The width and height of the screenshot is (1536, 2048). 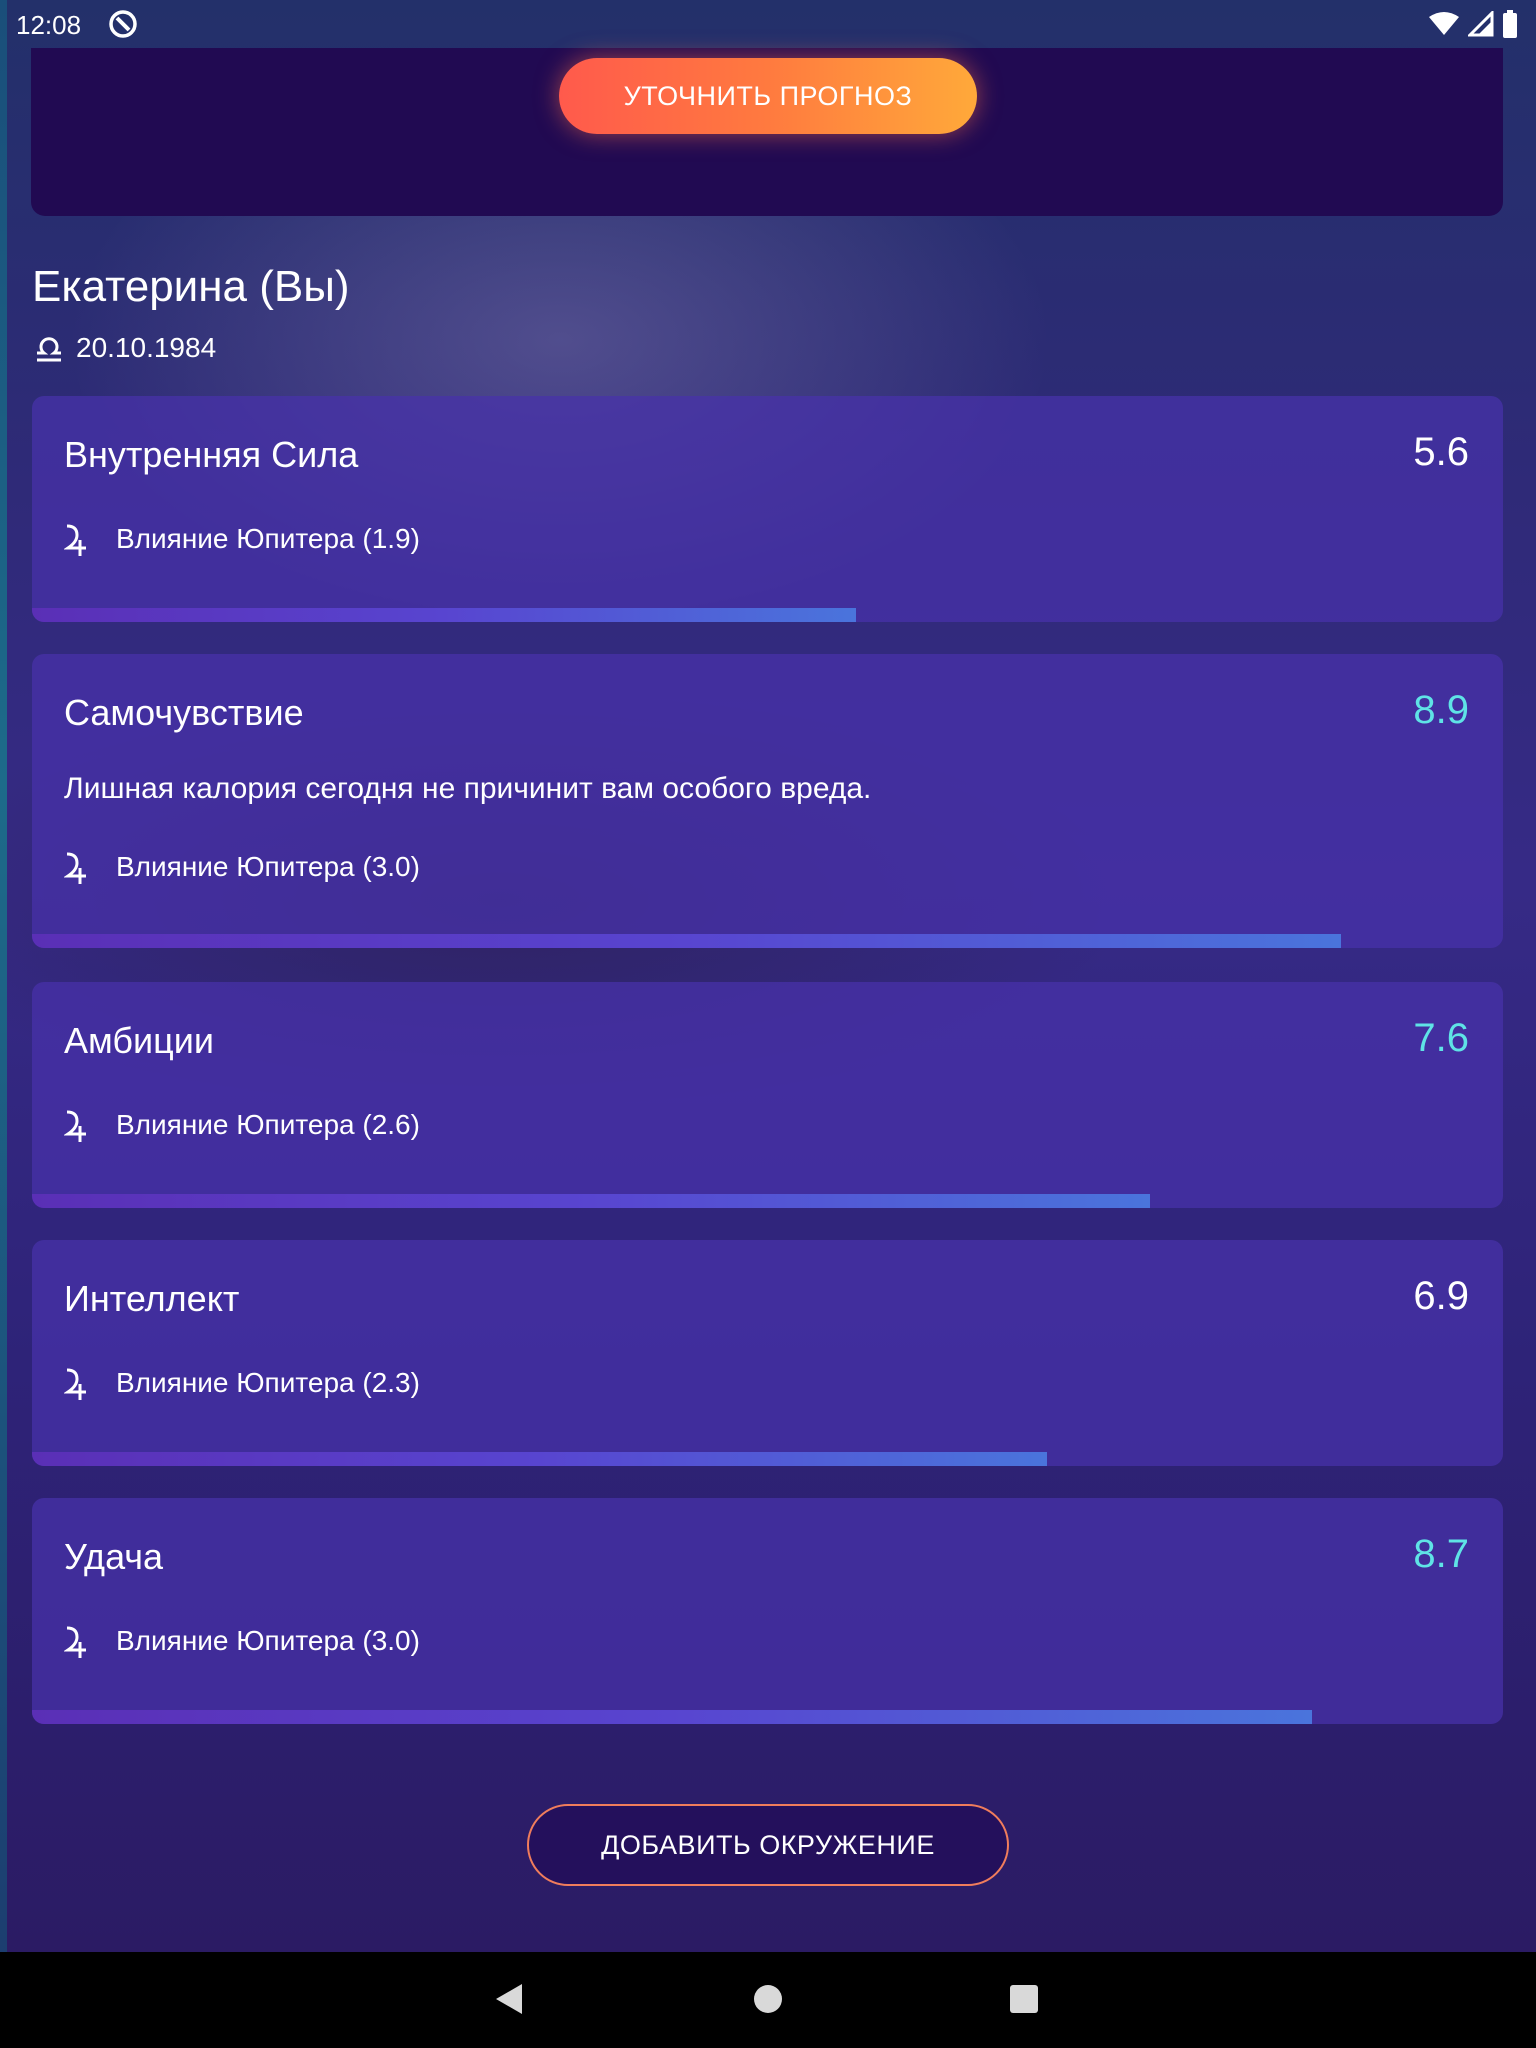 I want to click on influence-row: Влияние Юпитера (1.9), so click(x=242, y=539).